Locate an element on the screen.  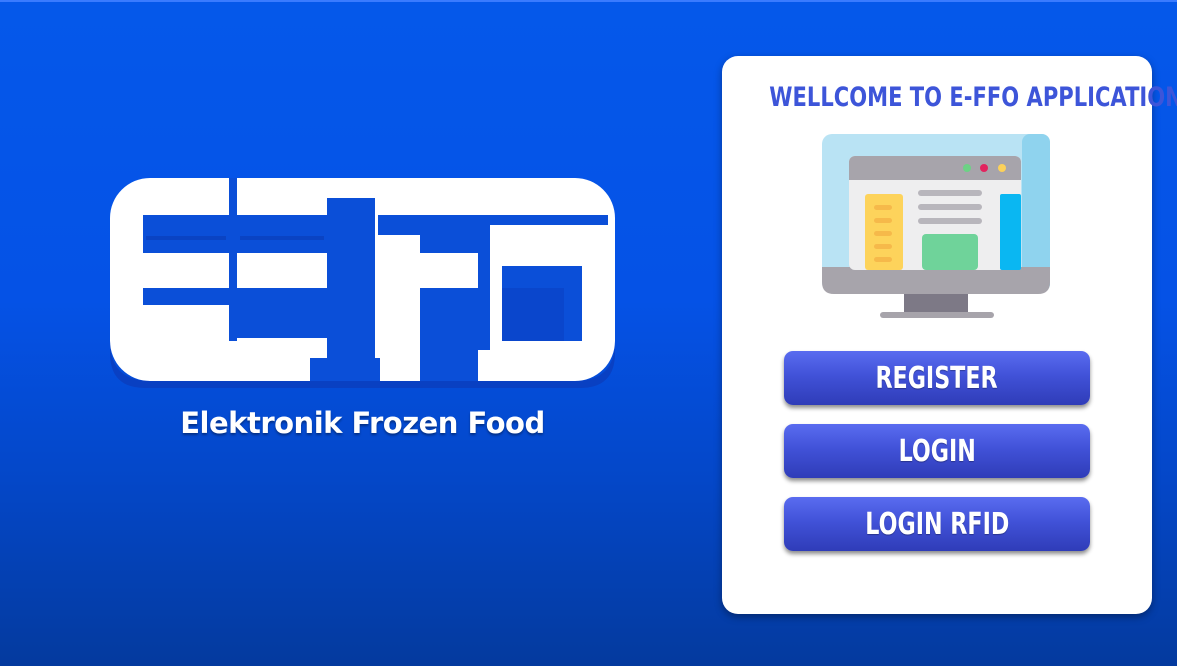
effo-logo-icon is located at coordinates (362, 283).